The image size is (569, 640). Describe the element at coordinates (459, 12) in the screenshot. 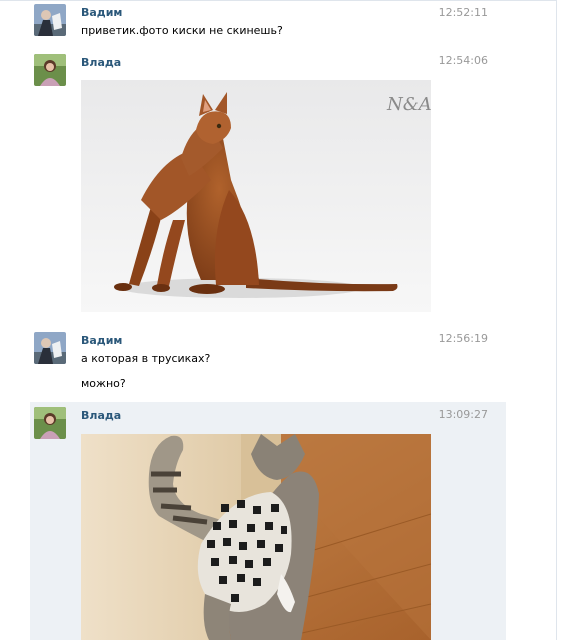

I see `message-time: 12:52:11` at that location.